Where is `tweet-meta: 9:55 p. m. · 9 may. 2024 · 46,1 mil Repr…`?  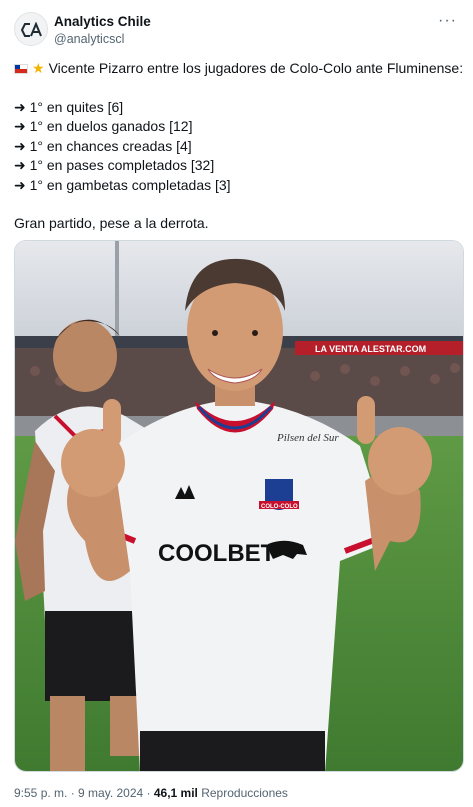
tweet-meta: 9:55 p. m. · 9 may. 2024 · 46,1 mil Repr… is located at coordinates (151, 793).